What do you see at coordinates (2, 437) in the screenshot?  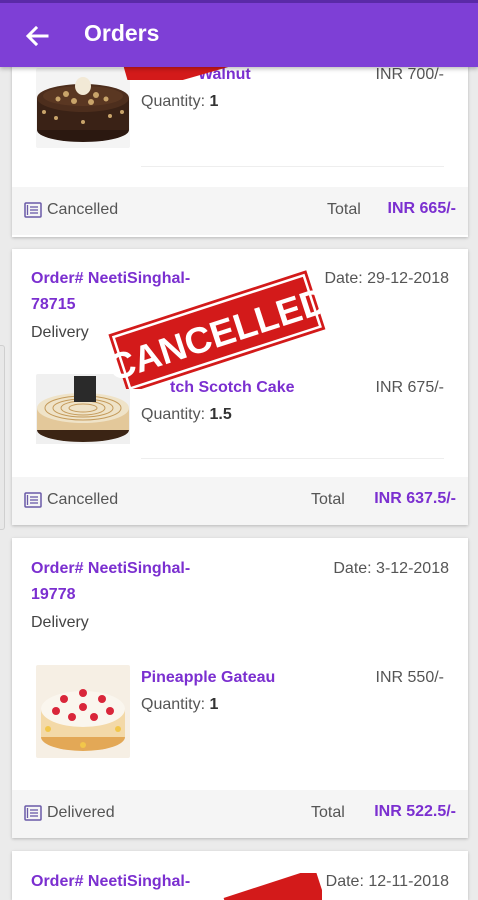 I see `edge-drawer-handle` at bounding box center [2, 437].